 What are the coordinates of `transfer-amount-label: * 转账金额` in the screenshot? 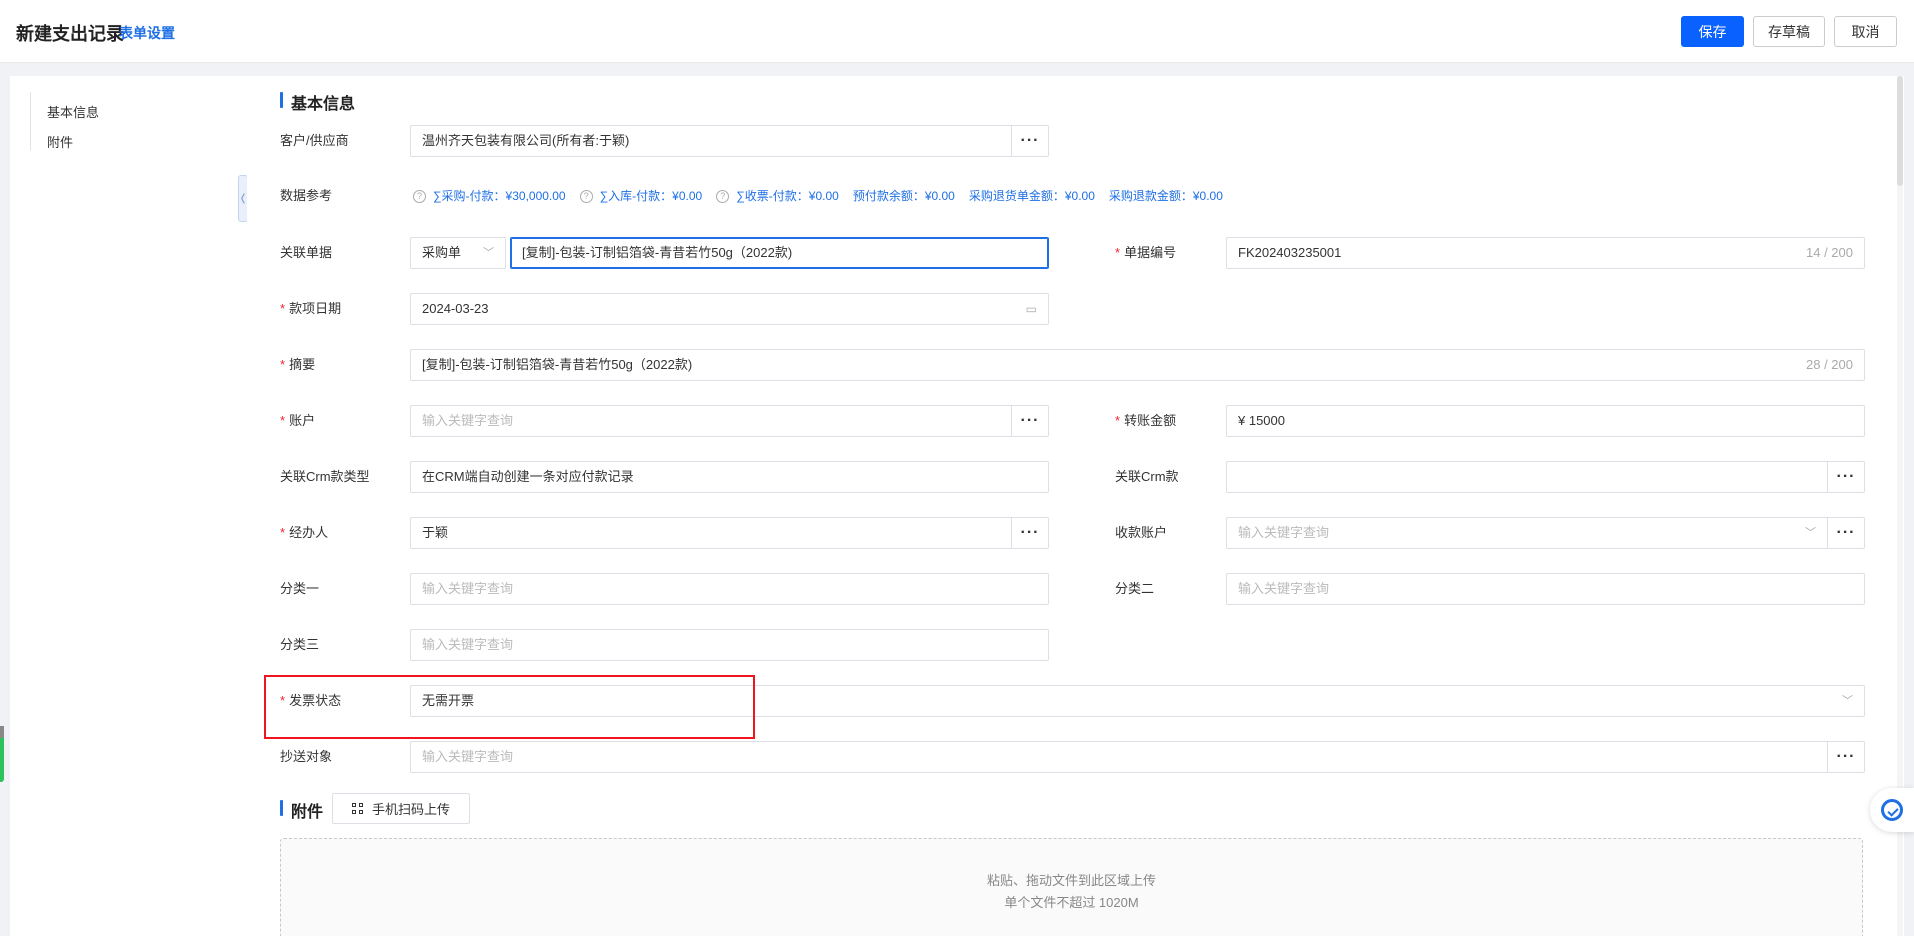 It's located at (1146, 420).